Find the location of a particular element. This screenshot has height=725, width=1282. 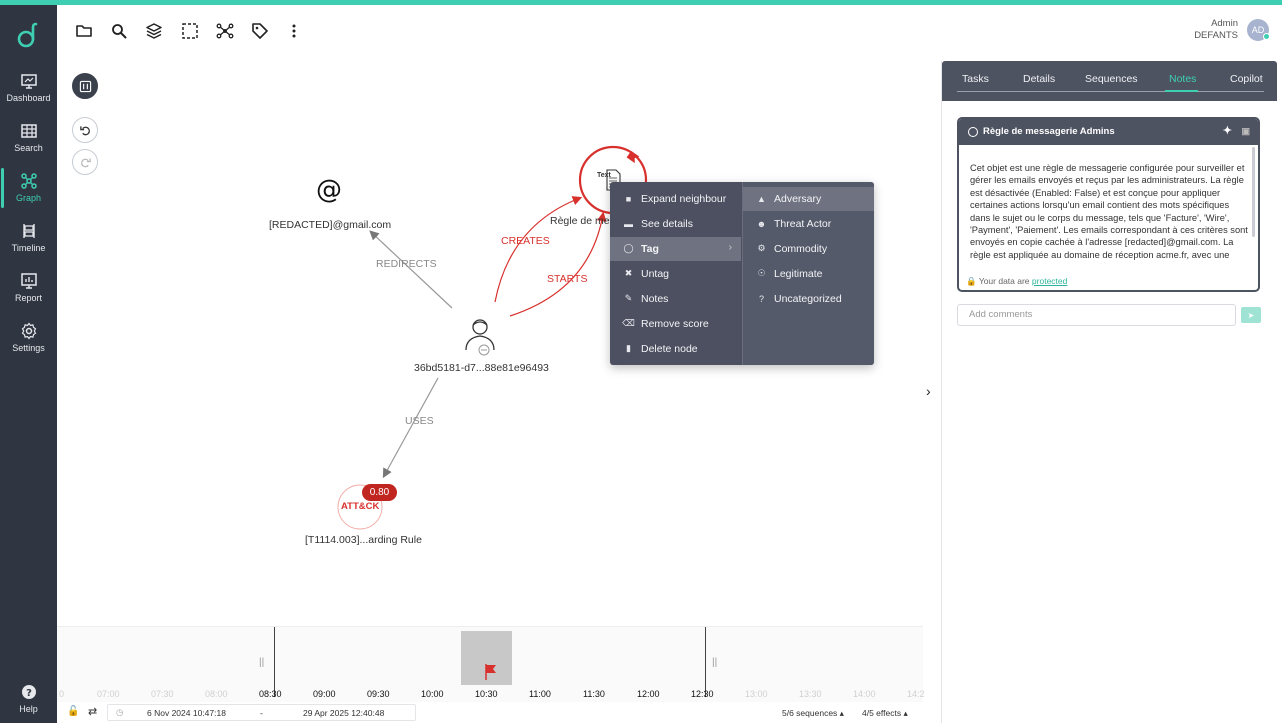

tab-notes: Notes is located at coordinates (1182, 79).